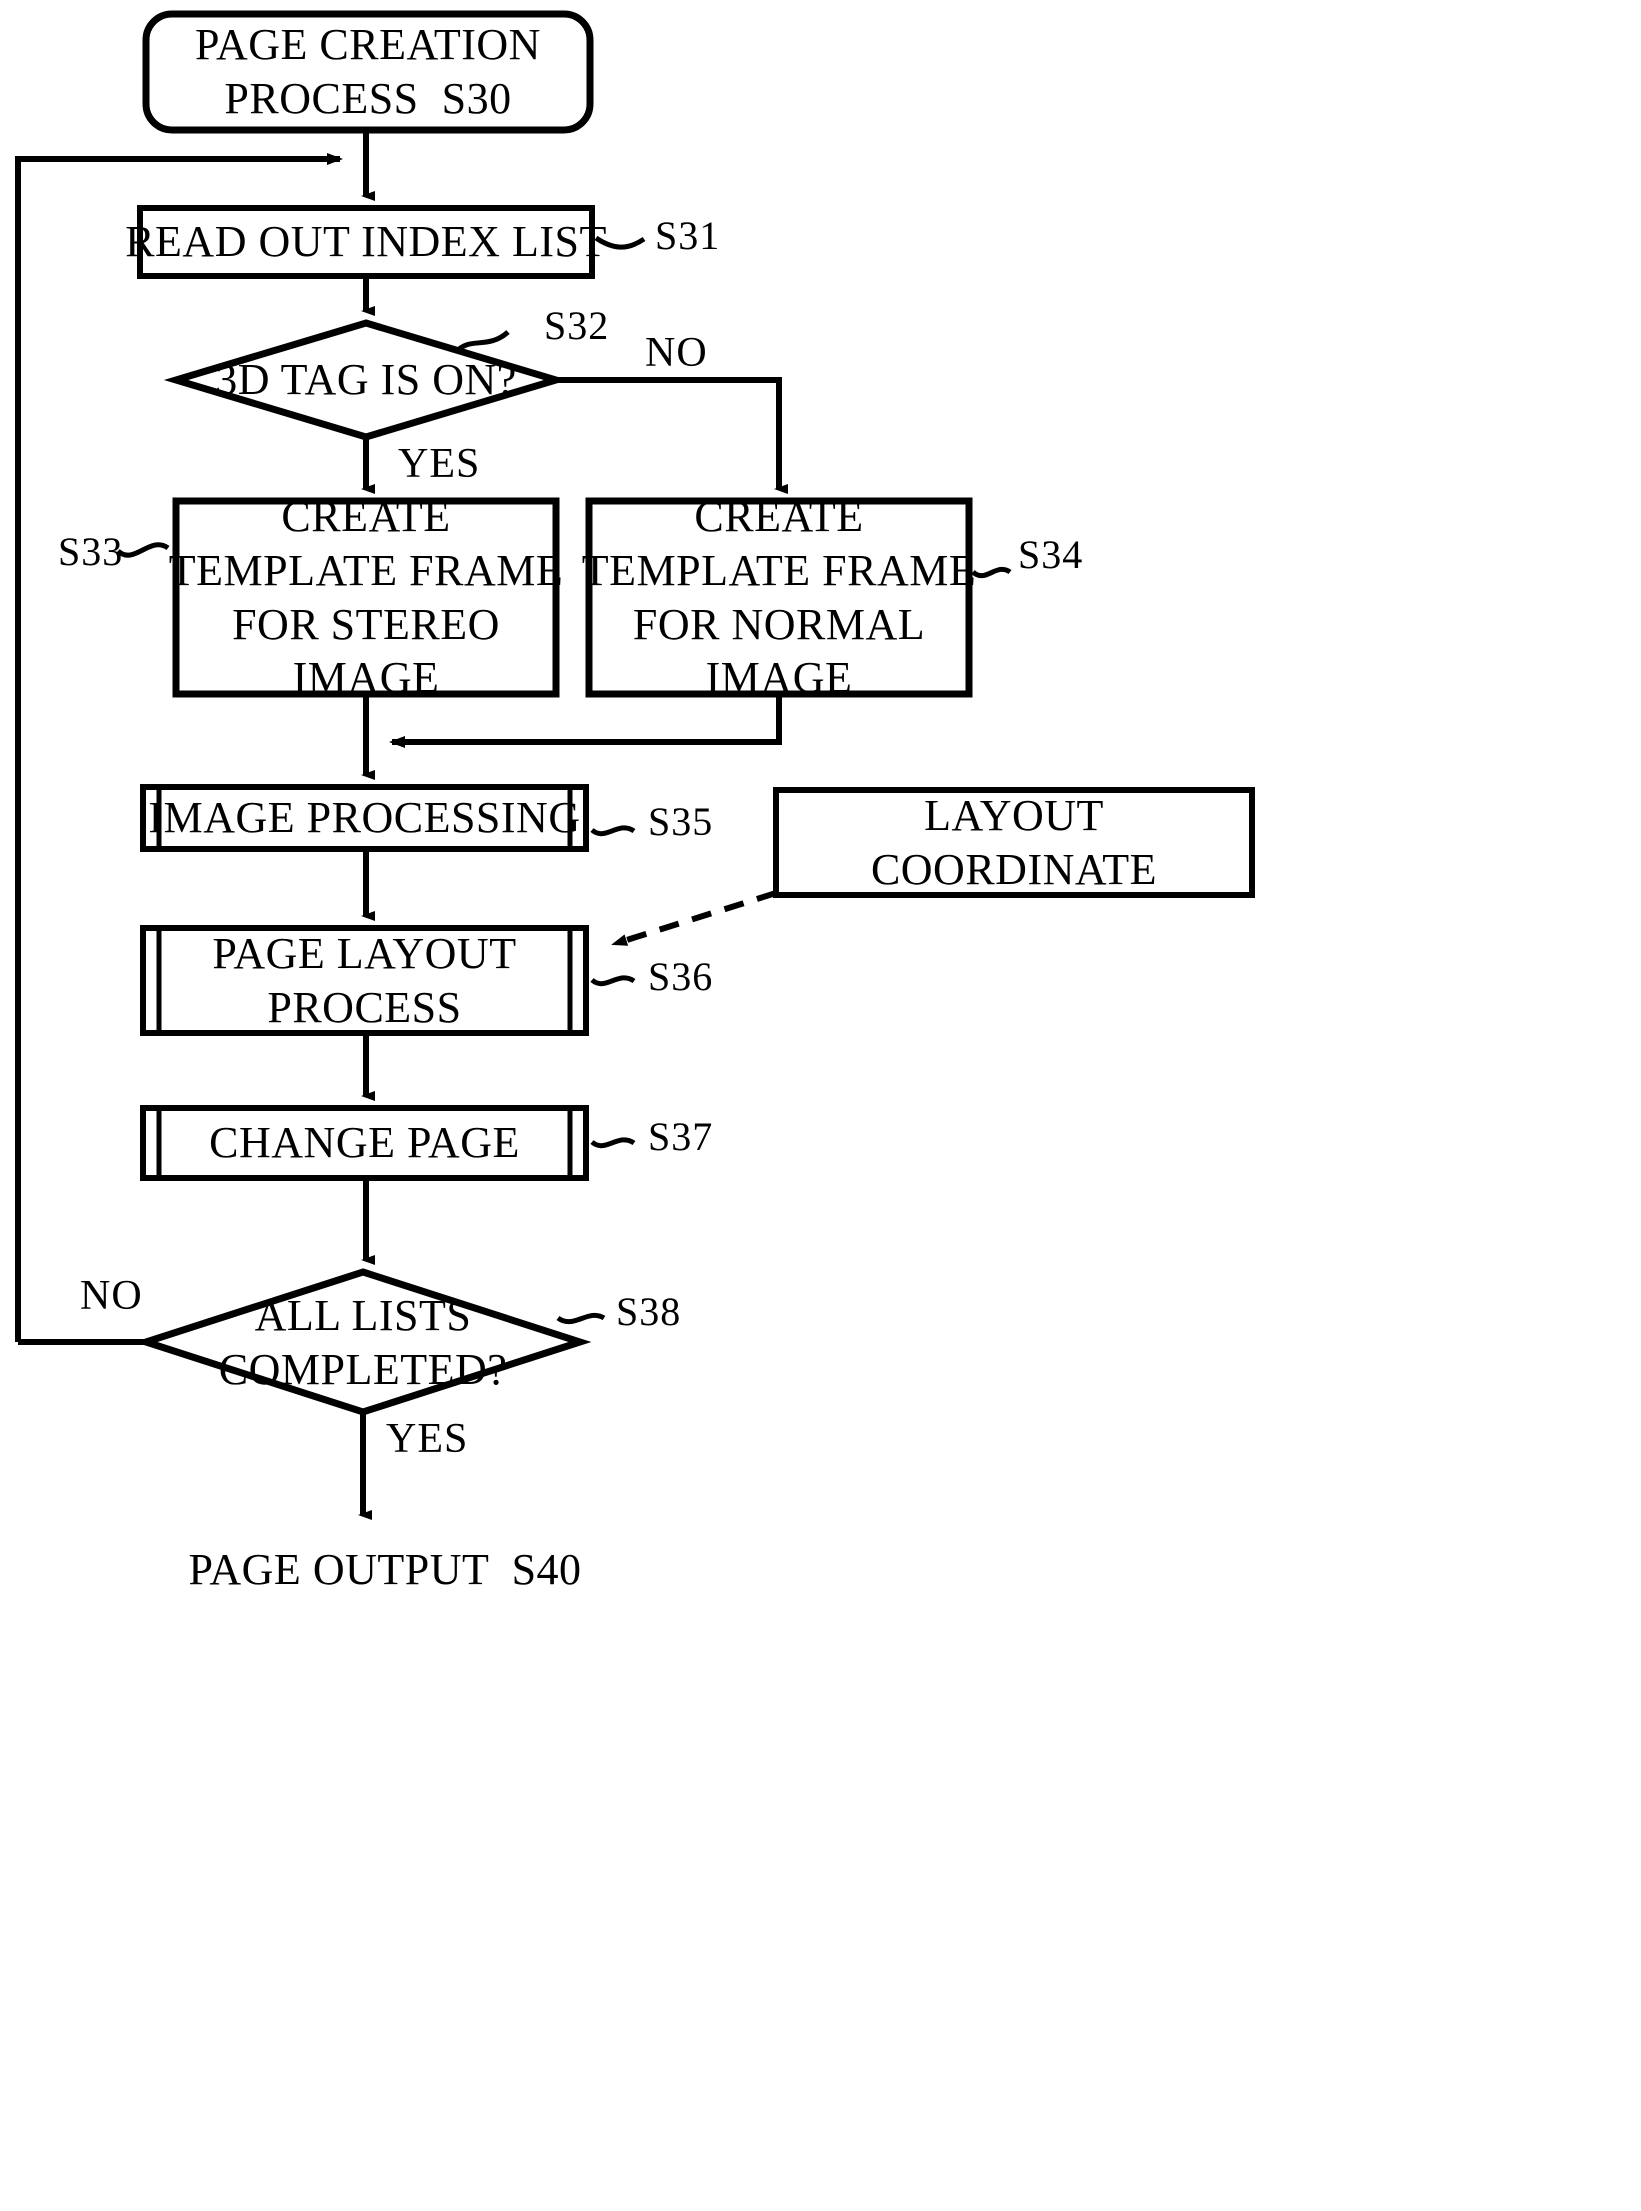 This screenshot has height=2211, width=1641. What do you see at coordinates (613, 831) in the screenshot?
I see `leader-s35` at bounding box center [613, 831].